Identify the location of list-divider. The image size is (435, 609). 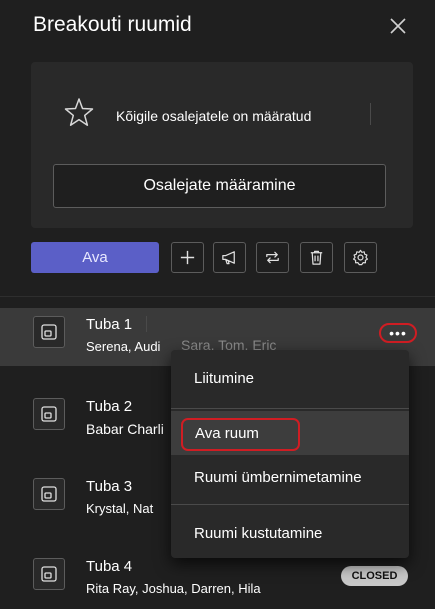
(217, 296).